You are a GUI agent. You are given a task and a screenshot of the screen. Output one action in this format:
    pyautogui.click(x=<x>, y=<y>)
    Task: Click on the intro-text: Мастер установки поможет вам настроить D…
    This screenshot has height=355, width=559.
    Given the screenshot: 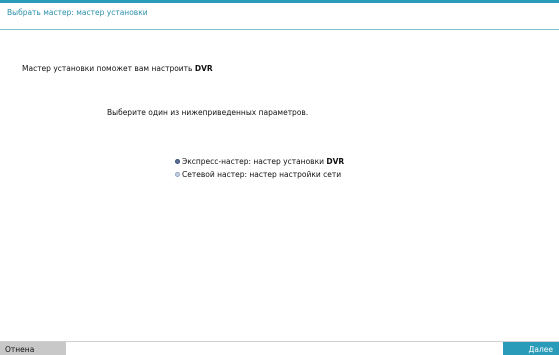 What is the action you would take?
    pyautogui.click(x=117, y=68)
    